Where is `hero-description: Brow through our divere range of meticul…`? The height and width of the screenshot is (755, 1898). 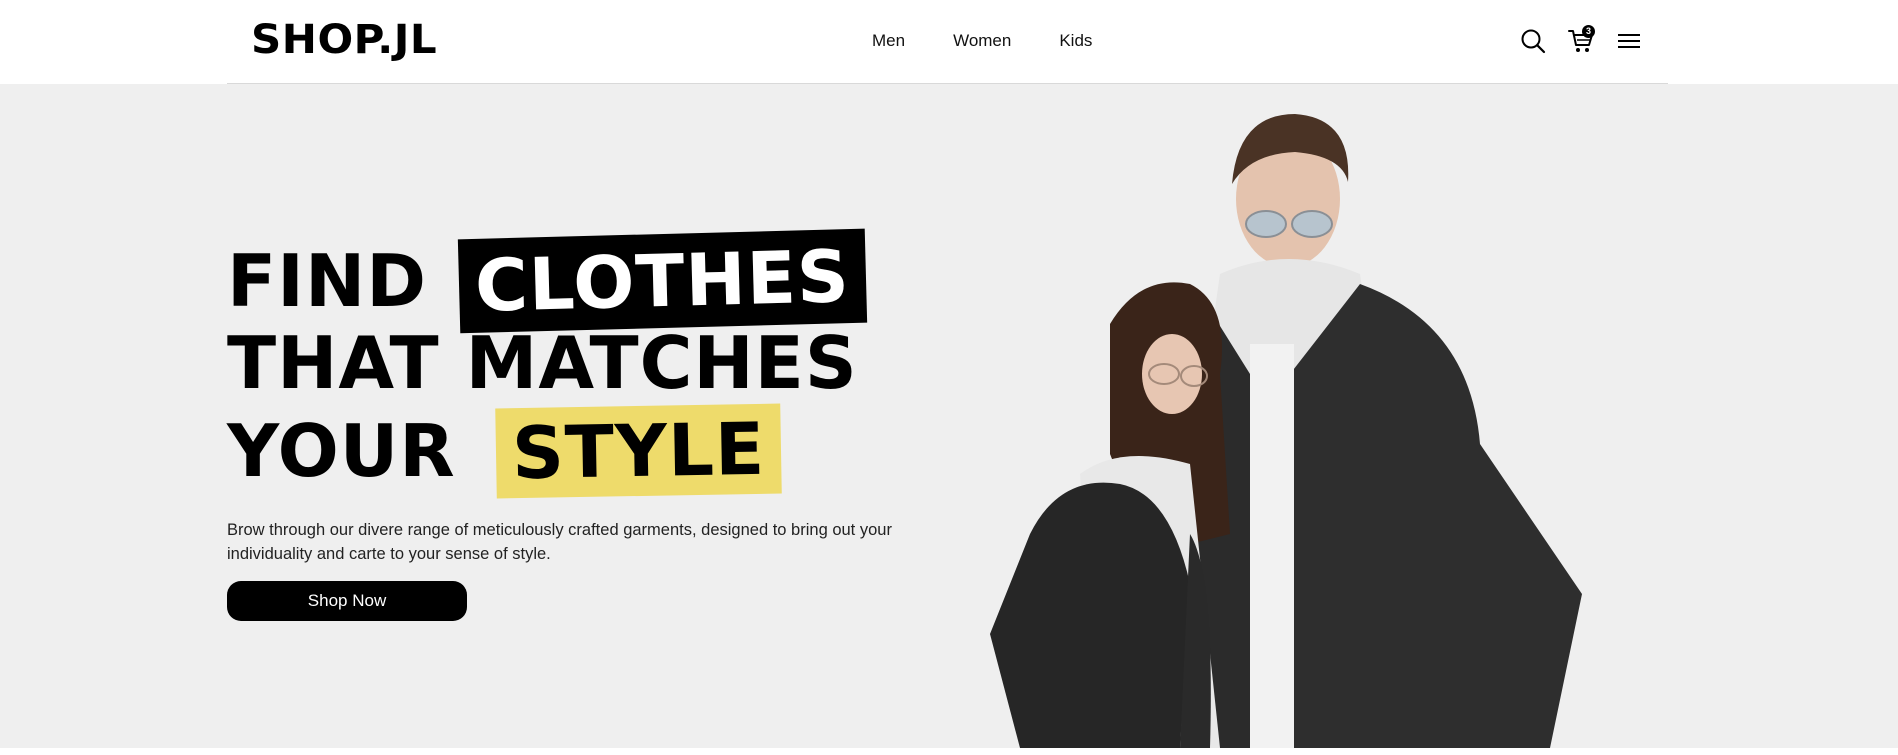 hero-description: Brow through our divere range of meticul… is located at coordinates (559, 542).